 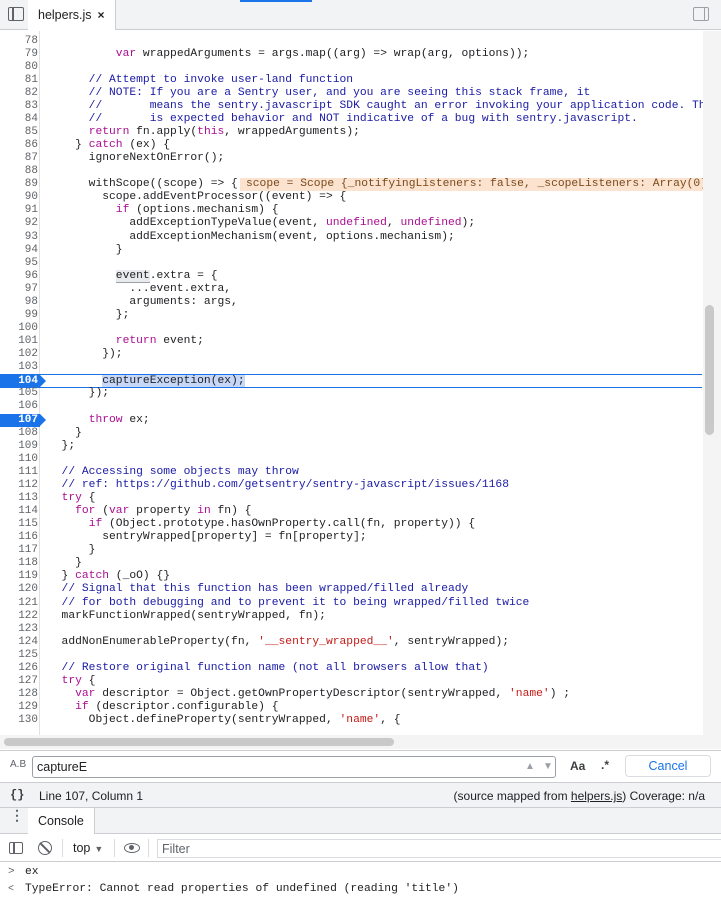 I want to click on line-number: 83, so click(x=19, y=106).